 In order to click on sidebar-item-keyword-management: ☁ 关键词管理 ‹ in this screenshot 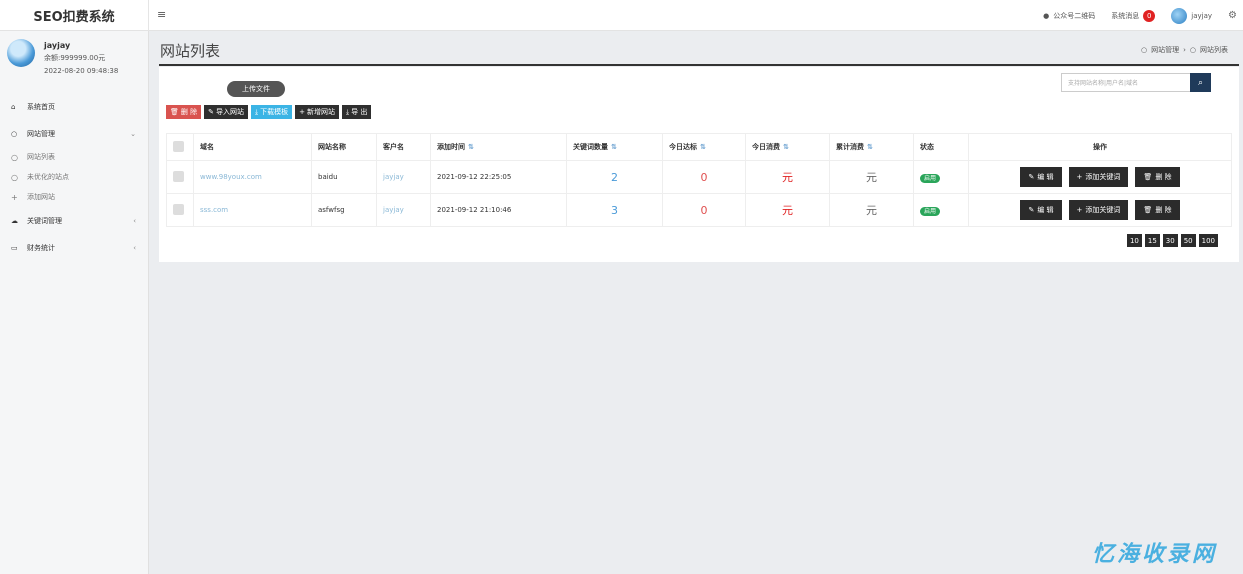, I will do `click(74, 220)`.